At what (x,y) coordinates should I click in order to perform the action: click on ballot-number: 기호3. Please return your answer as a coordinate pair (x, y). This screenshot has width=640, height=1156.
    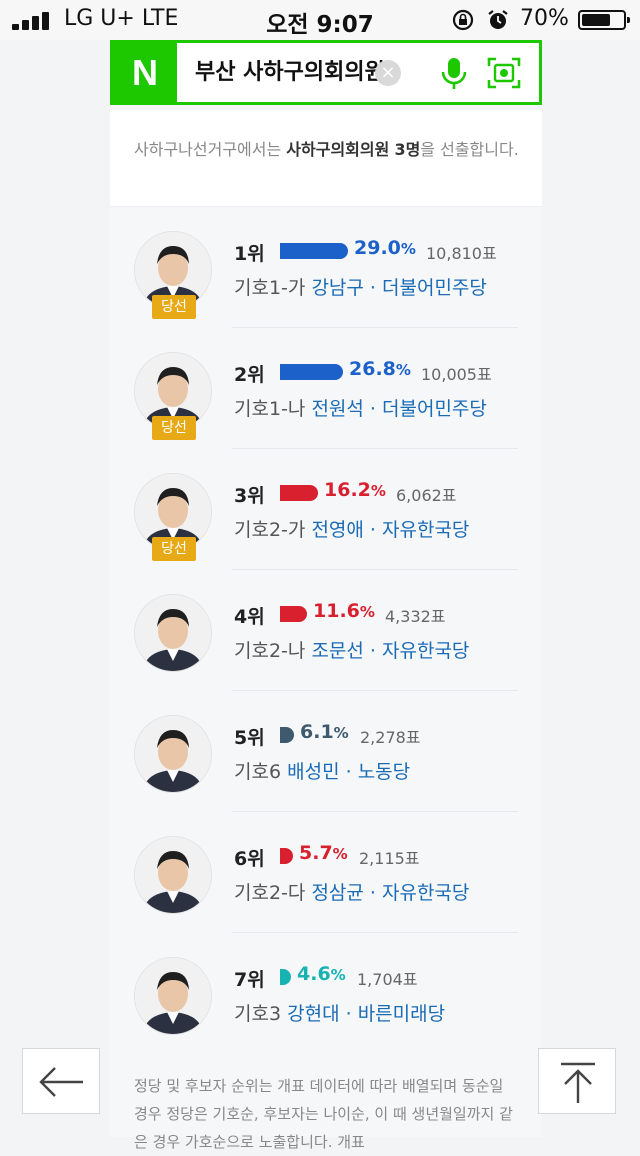
    Looking at the image, I should click on (258, 1014).